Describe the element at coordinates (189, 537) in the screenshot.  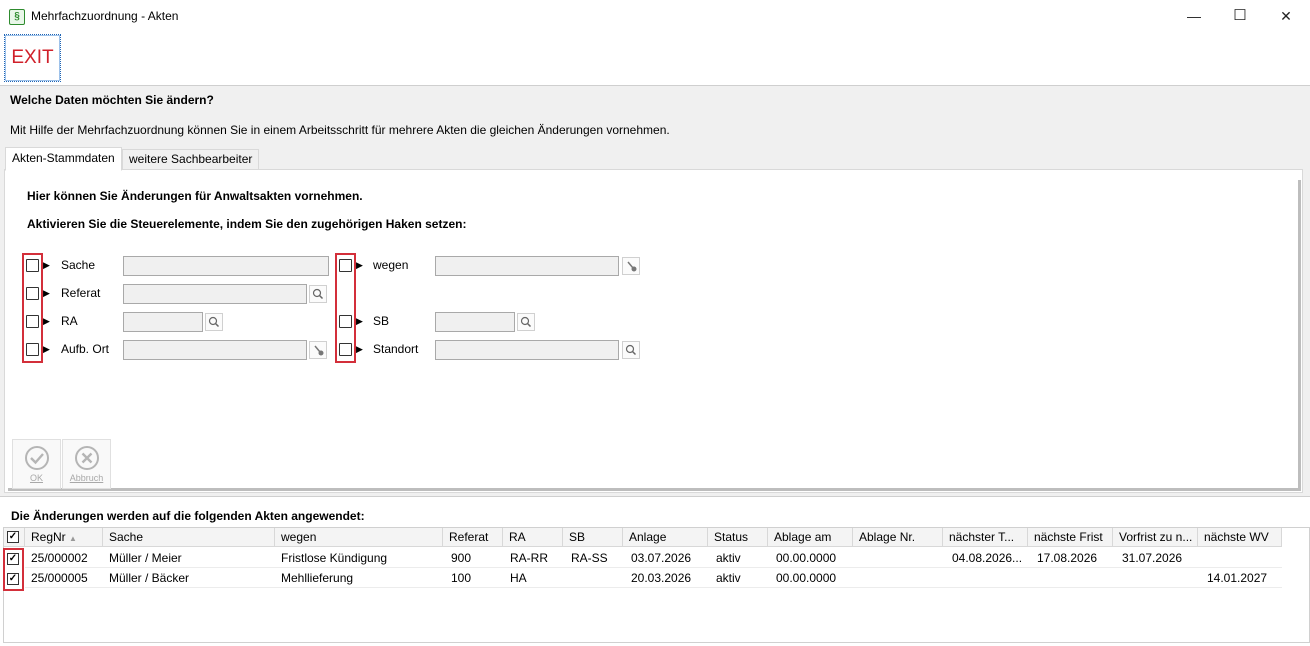
I see `column-header: Sache` at that location.